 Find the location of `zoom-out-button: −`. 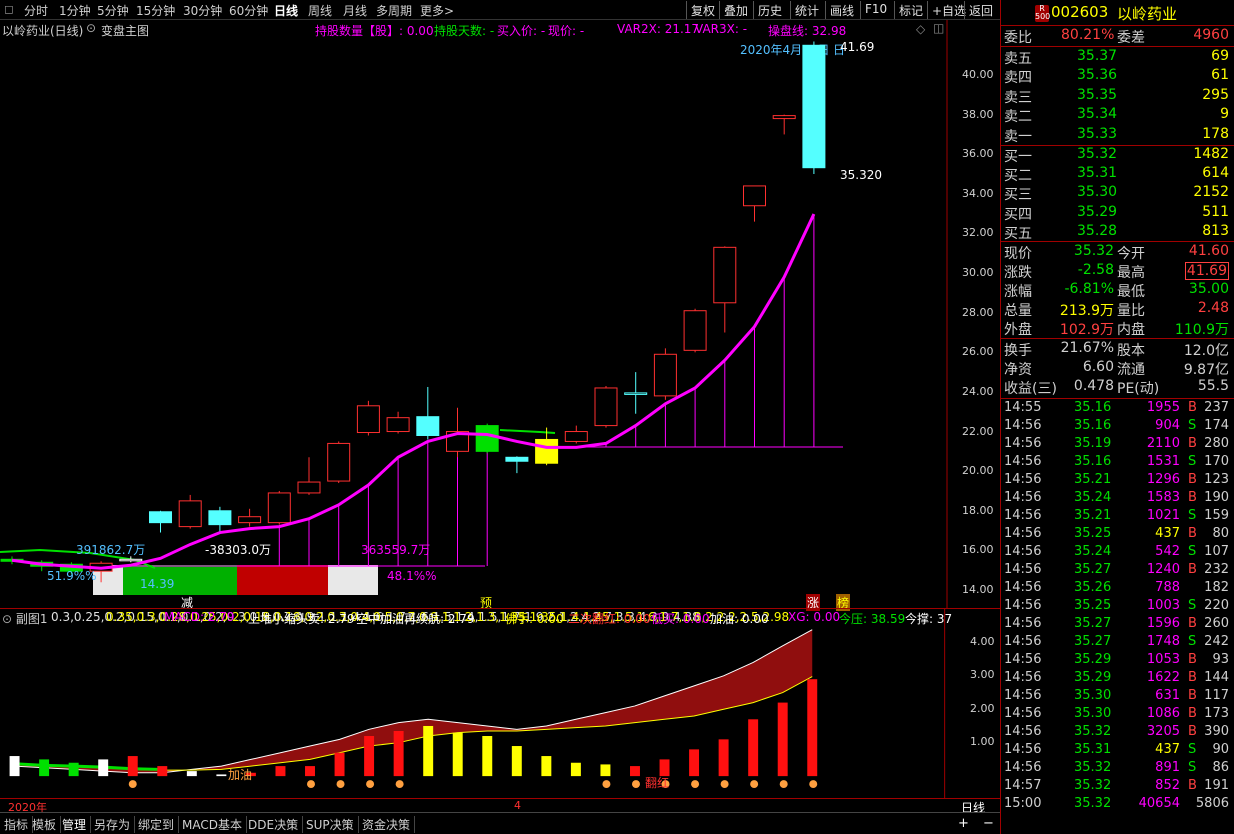

zoom-out-button: − is located at coordinates (988, 823).